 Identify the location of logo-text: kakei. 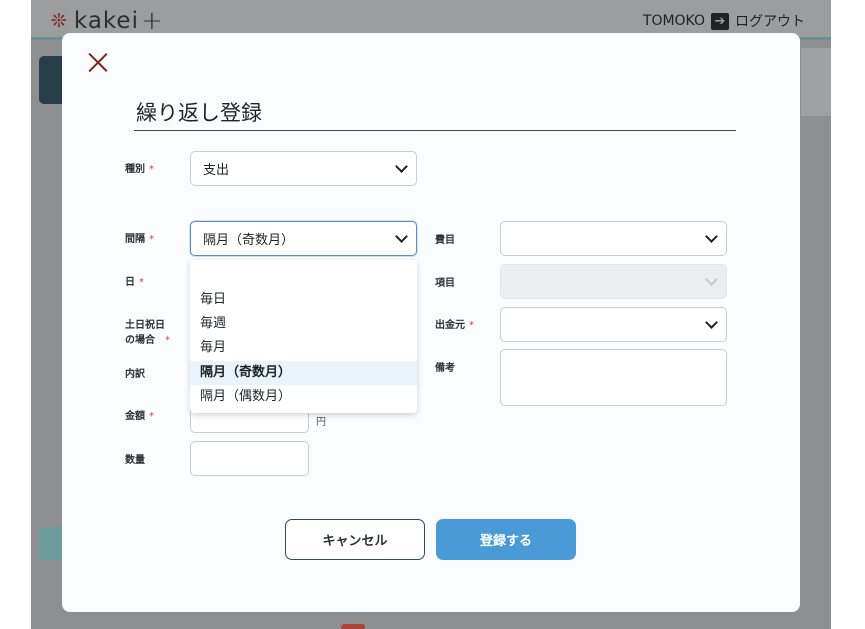
(106, 21).